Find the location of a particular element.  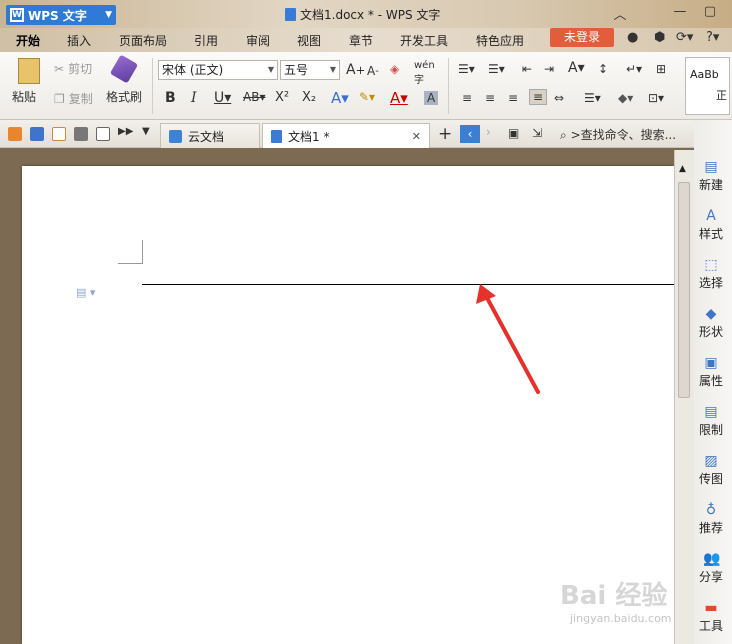

bold-icon: B is located at coordinates (170, 98).